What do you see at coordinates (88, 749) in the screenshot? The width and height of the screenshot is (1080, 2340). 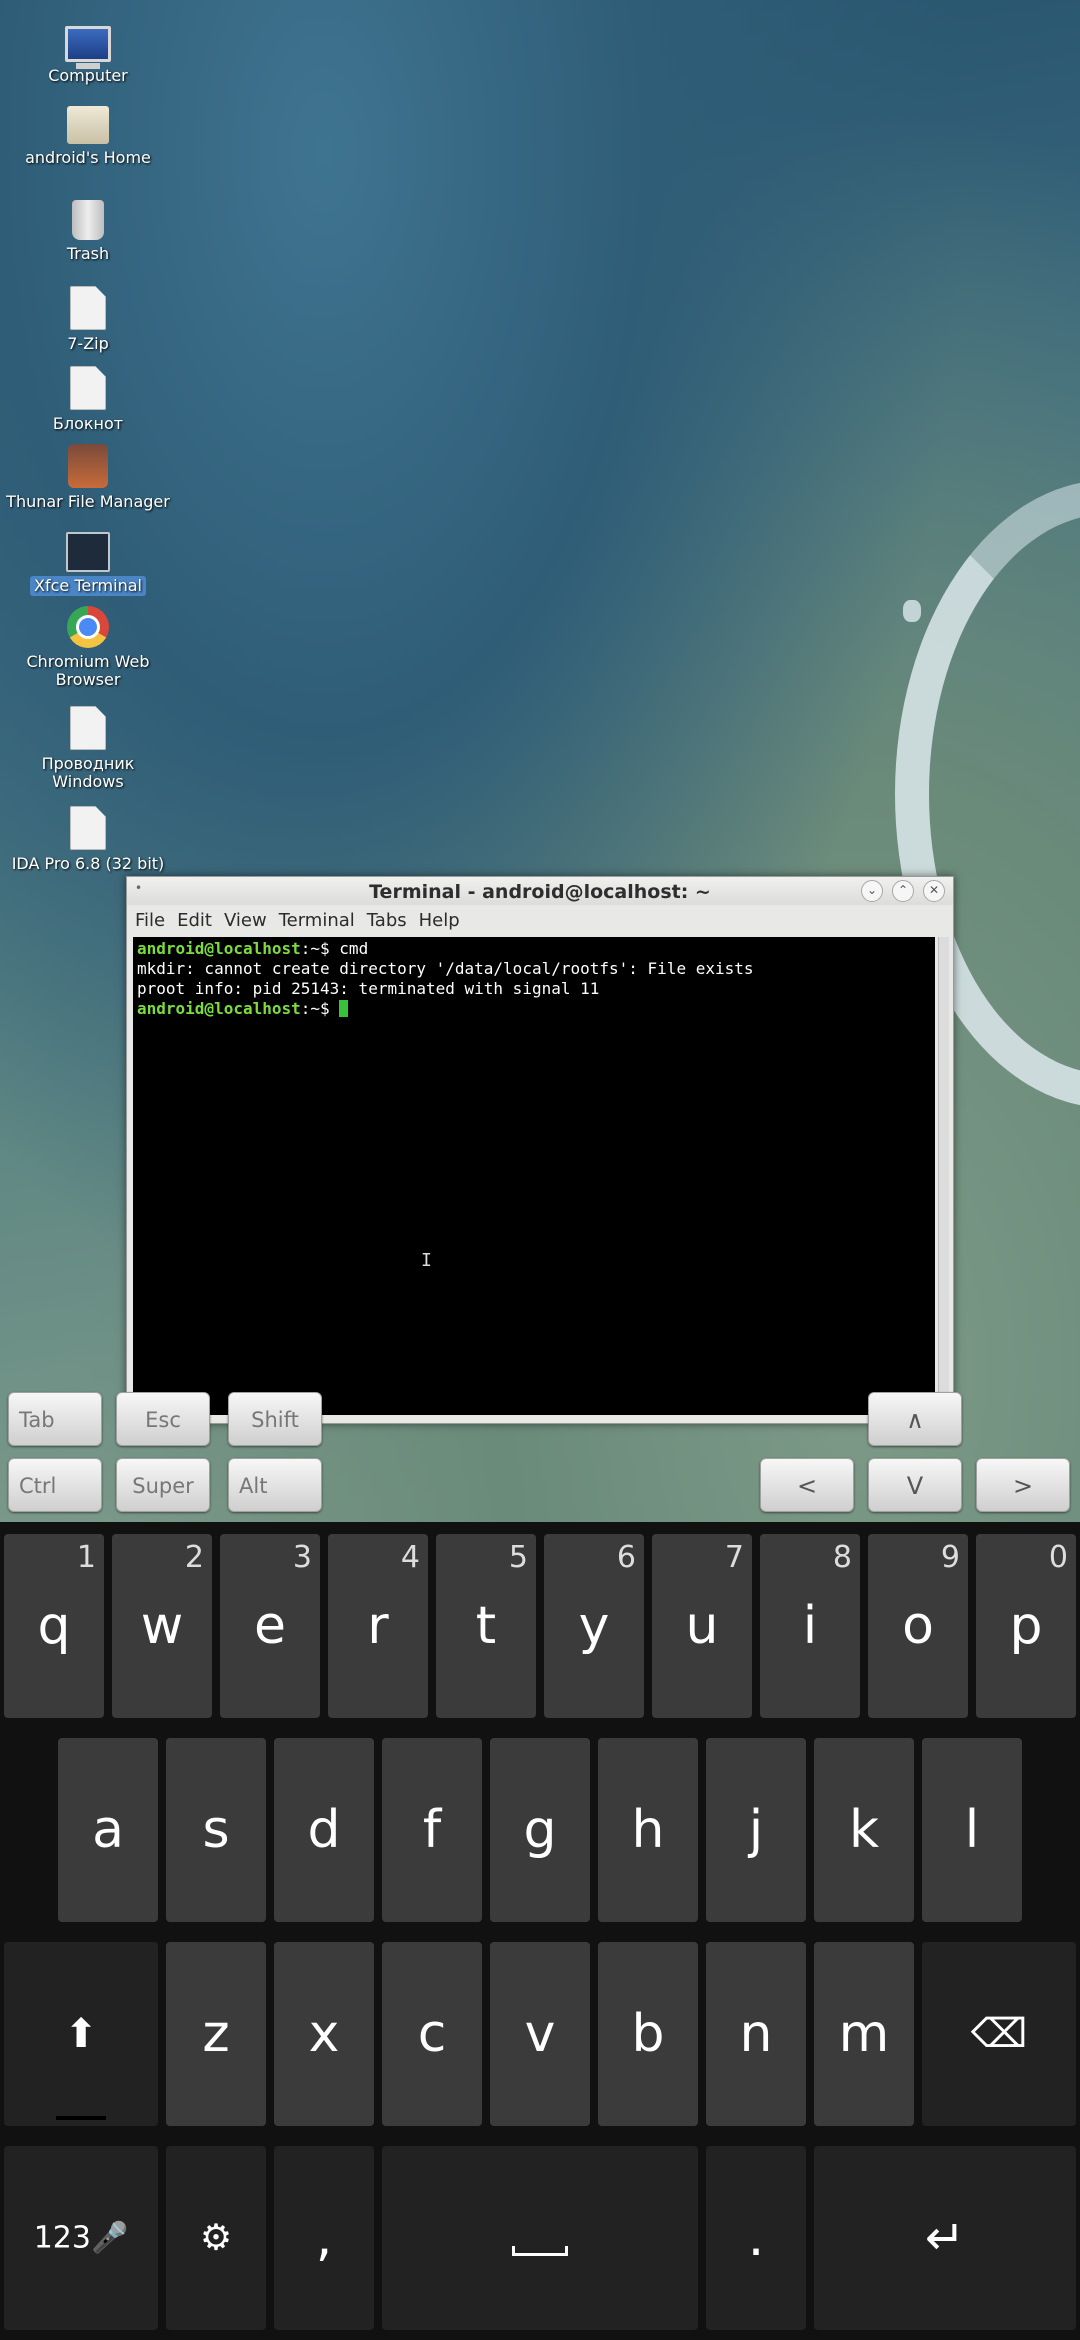 I see `desktop-icon-explorer: Проводник Windows` at bounding box center [88, 749].